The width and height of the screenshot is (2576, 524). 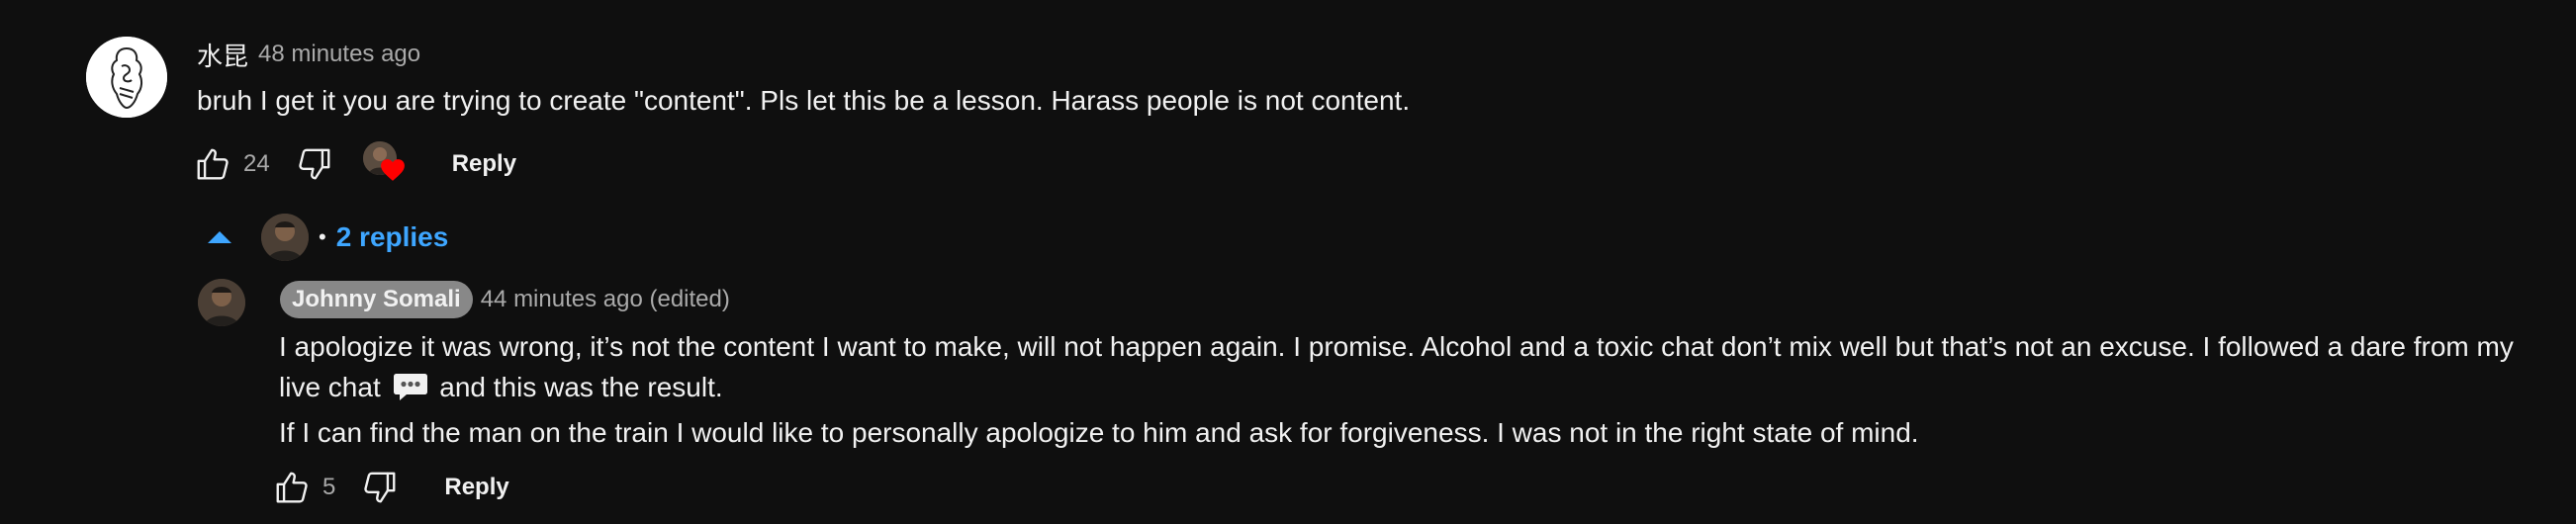 What do you see at coordinates (339, 54) in the screenshot?
I see `comment-timestamp: 48 minutes ago` at bounding box center [339, 54].